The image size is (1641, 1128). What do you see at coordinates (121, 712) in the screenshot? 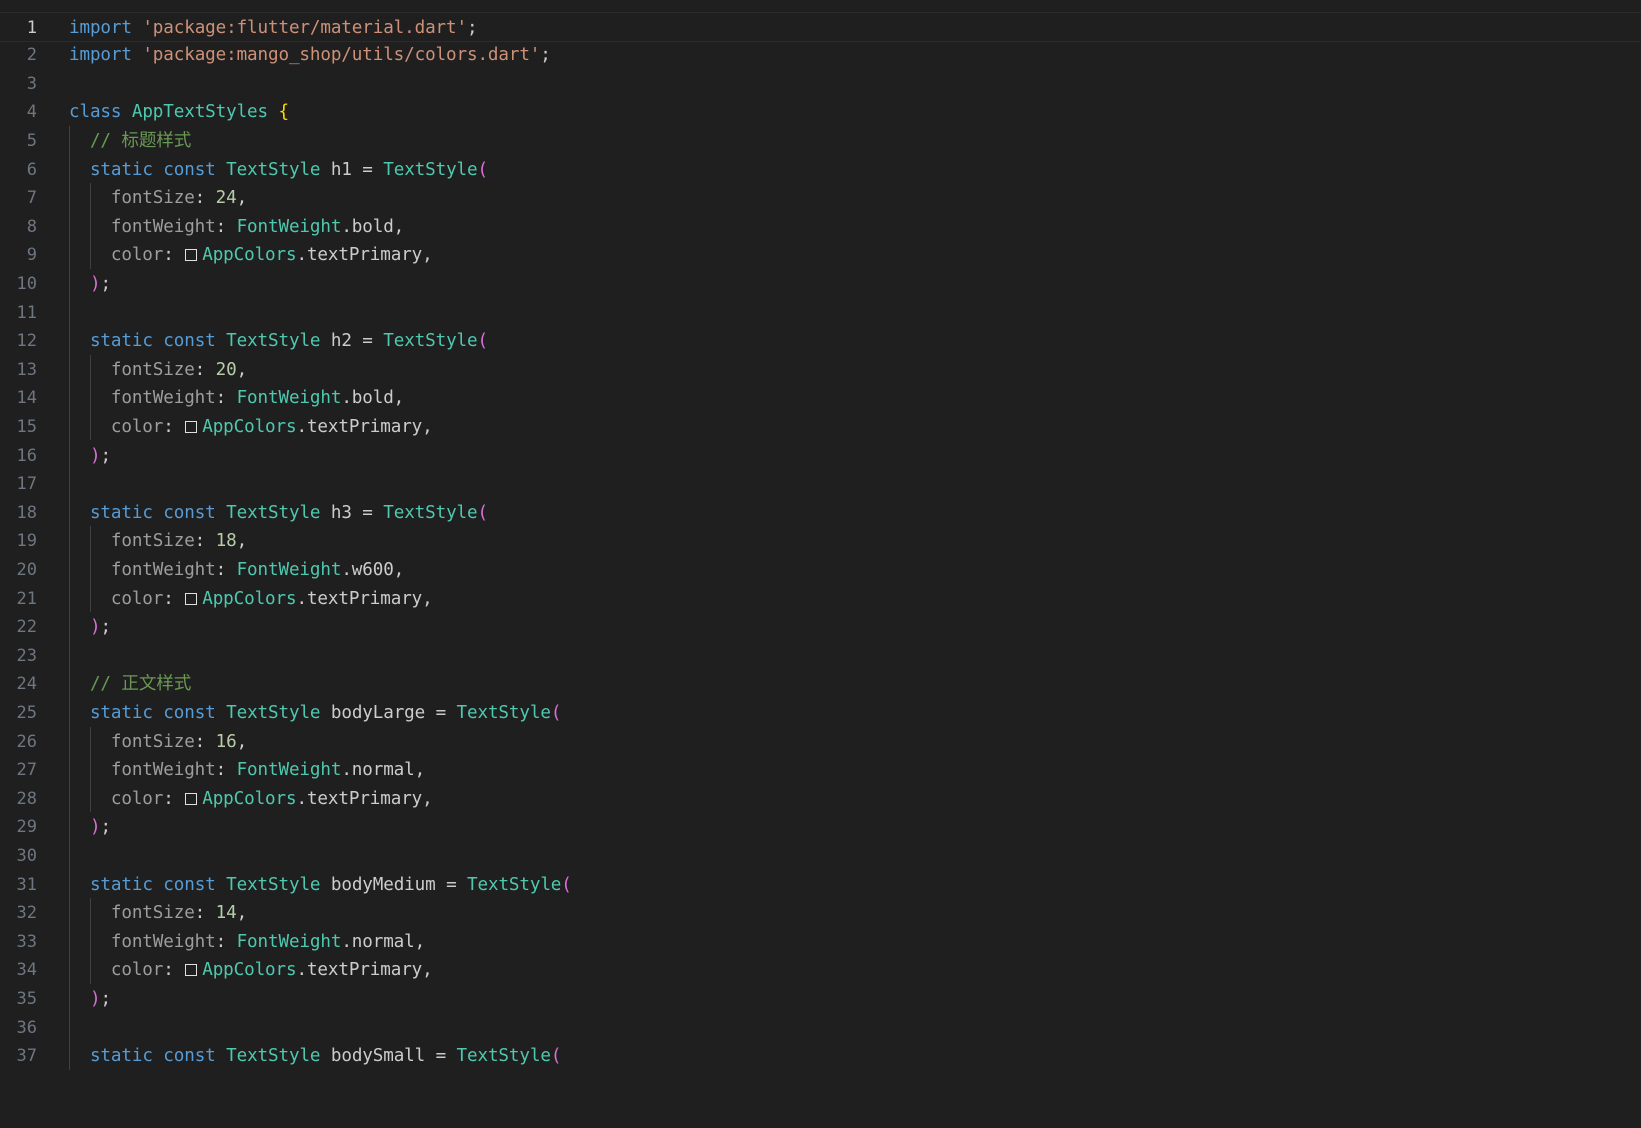
I see `code-token: static` at bounding box center [121, 712].